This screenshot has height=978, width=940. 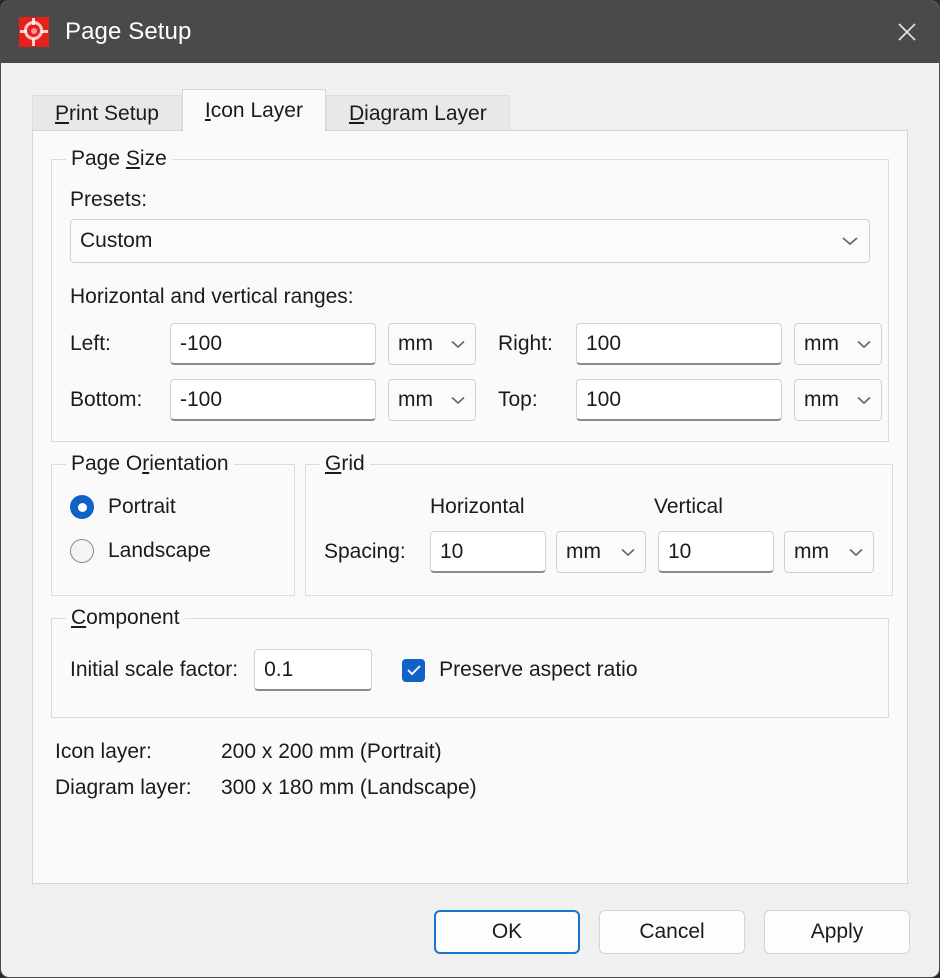 I want to click on range-row-bottom-top: Bottom: -100 mm Top: 100 mm, so click(x=476, y=400).